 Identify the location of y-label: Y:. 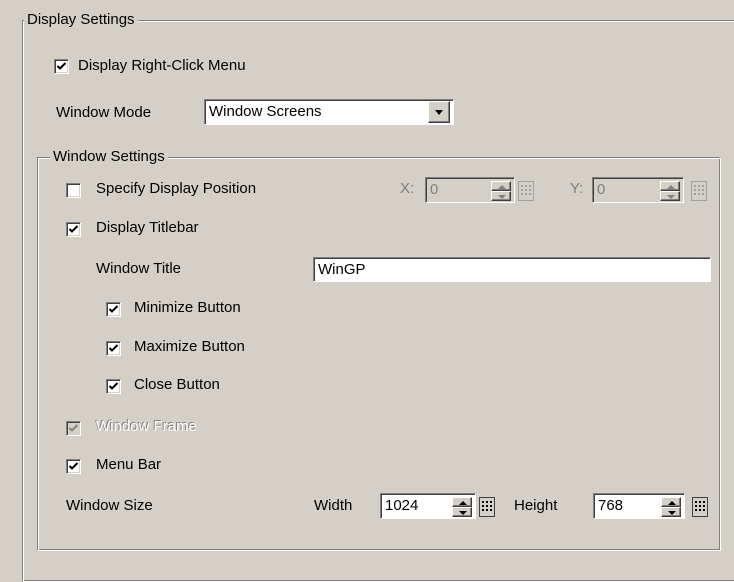
(577, 188).